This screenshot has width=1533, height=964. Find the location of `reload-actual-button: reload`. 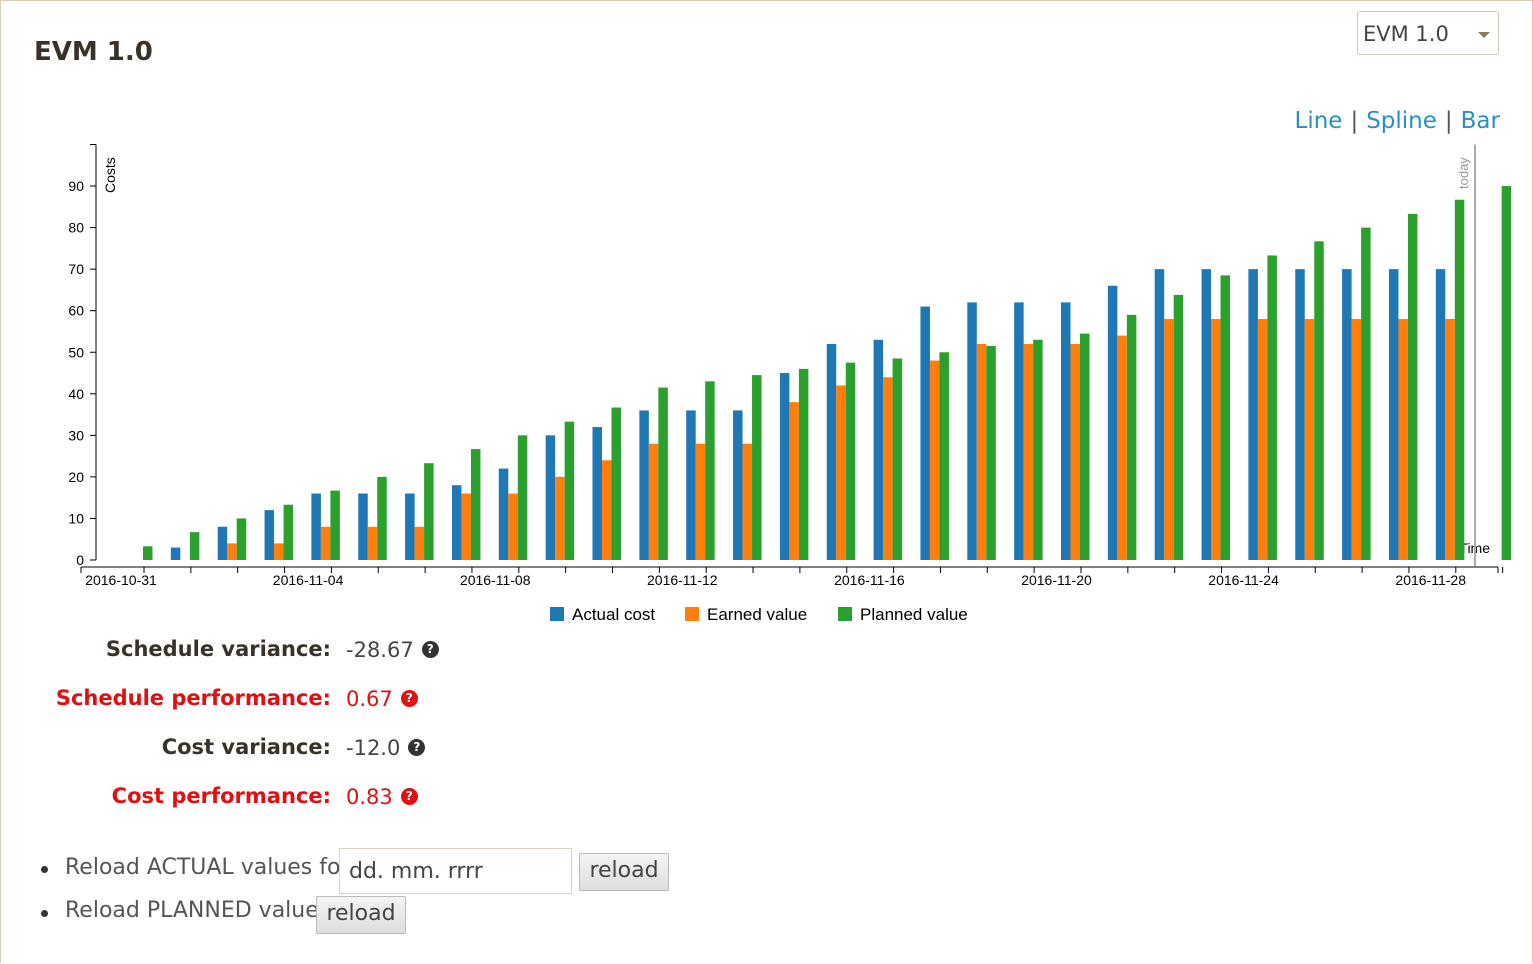

reload-actual-button: reload is located at coordinates (624, 872).